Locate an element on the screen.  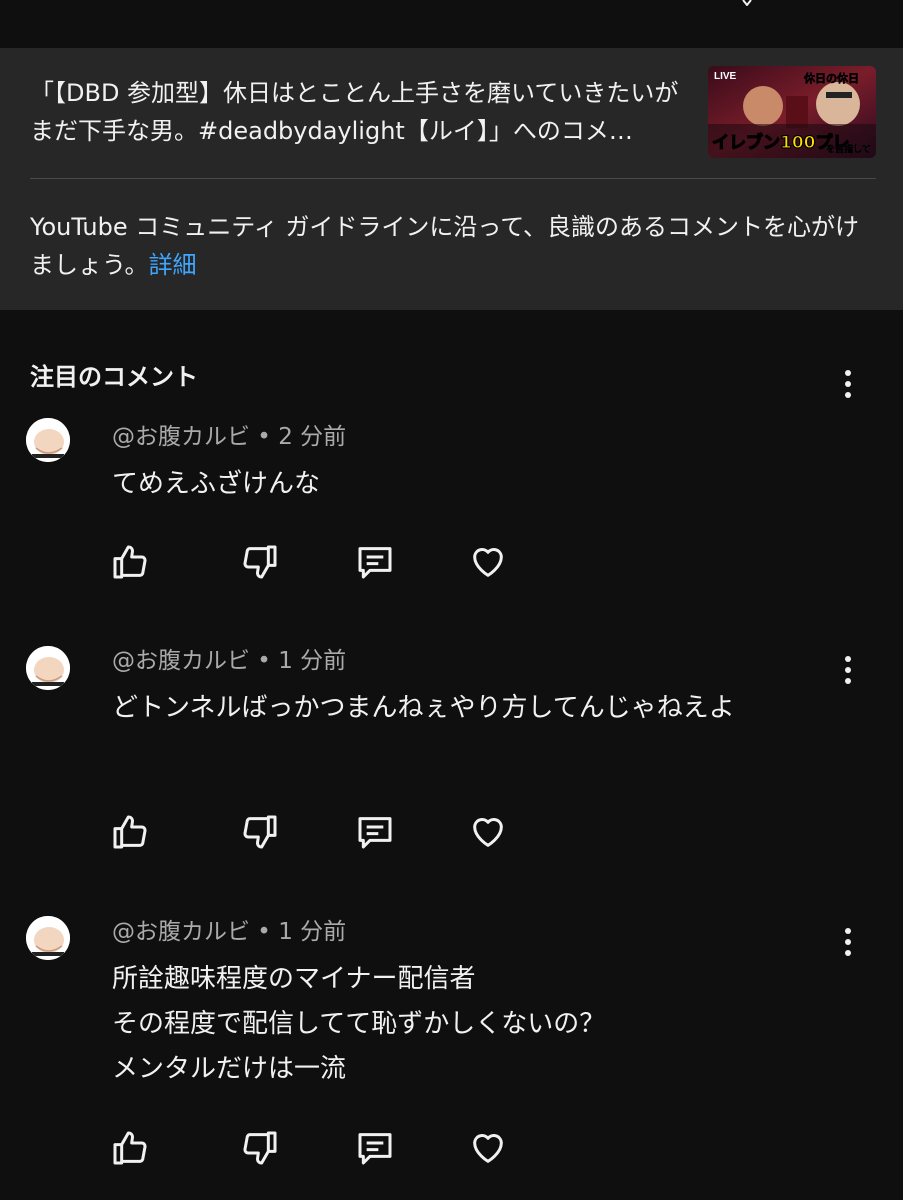
video-thumbnail: LIVE 休日の休日 イレブン100プレ を目指して is located at coordinates (792, 112).